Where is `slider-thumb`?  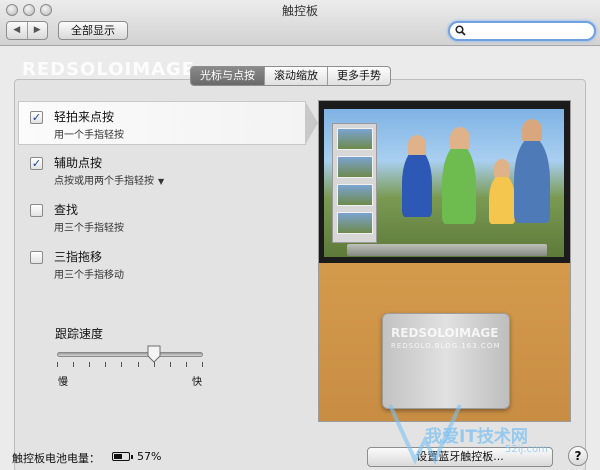 slider-thumb is located at coordinates (154, 354).